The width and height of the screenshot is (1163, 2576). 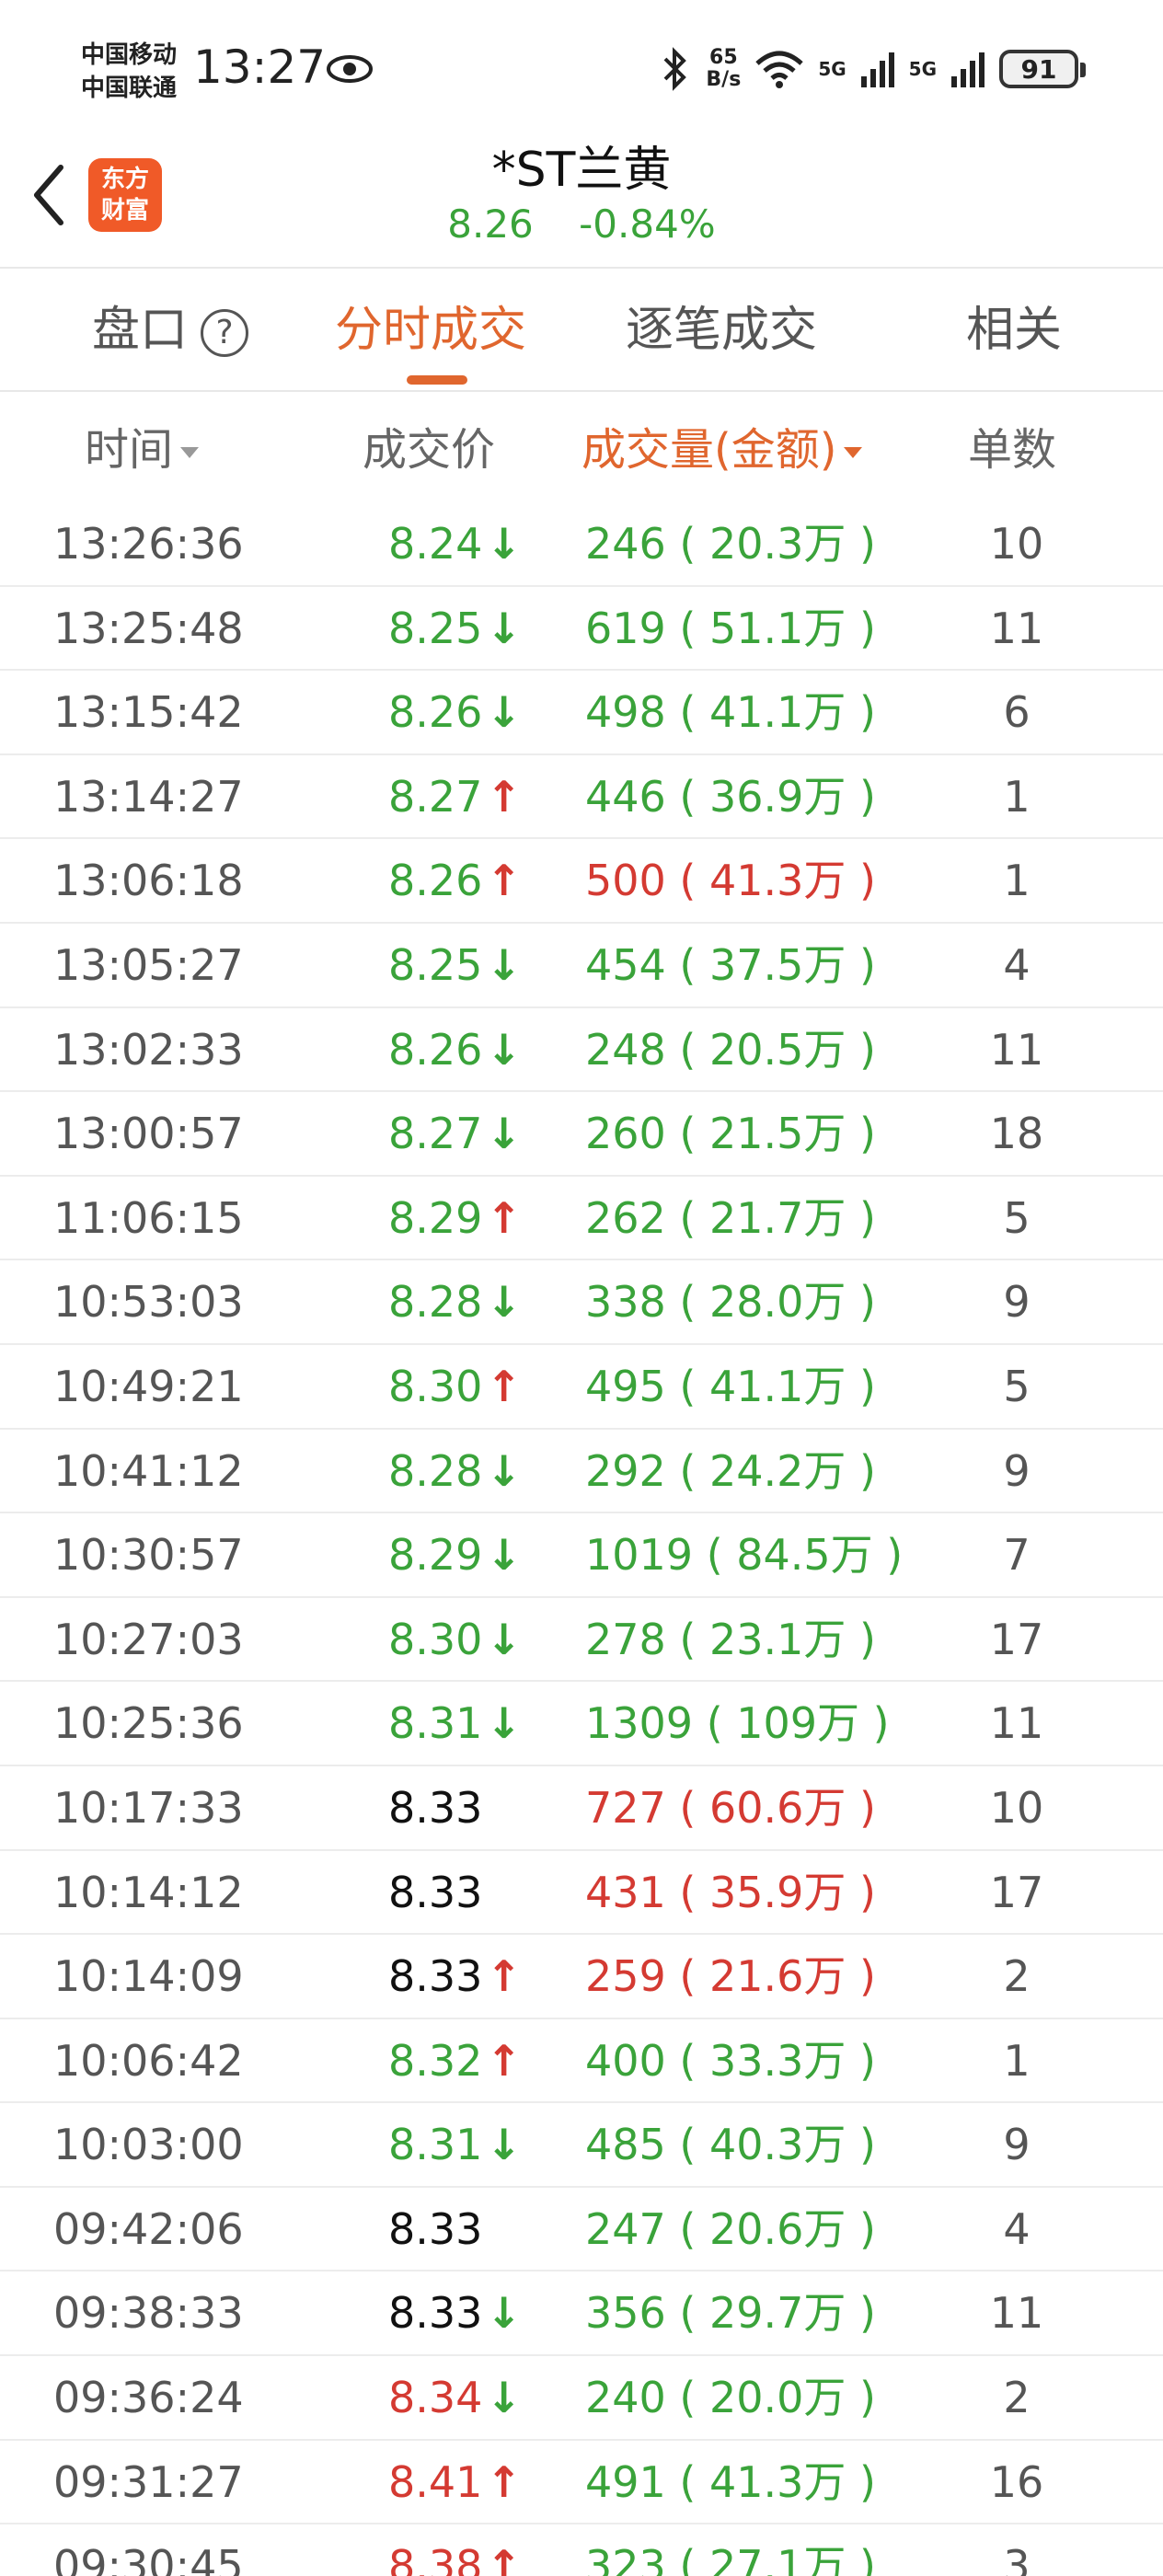 What do you see at coordinates (581, 2398) in the screenshot?
I see `table-row: 09:36:24 8.34↓ 240 ( 20.0万 ) 2` at bounding box center [581, 2398].